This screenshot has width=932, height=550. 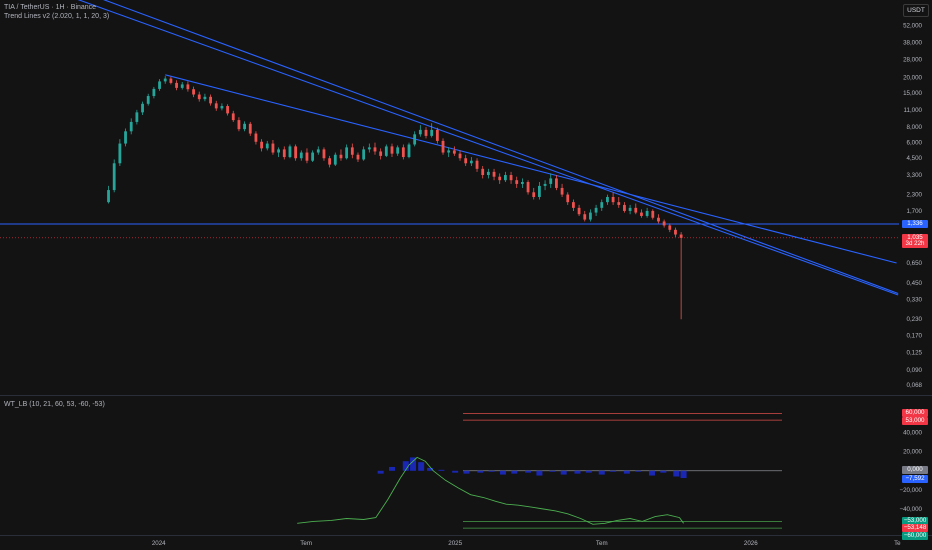 What do you see at coordinates (54, 404) in the screenshot?
I see `oscillator-legend: WT_LB (10, 21, 60, 53, -60, -53)` at bounding box center [54, 404].